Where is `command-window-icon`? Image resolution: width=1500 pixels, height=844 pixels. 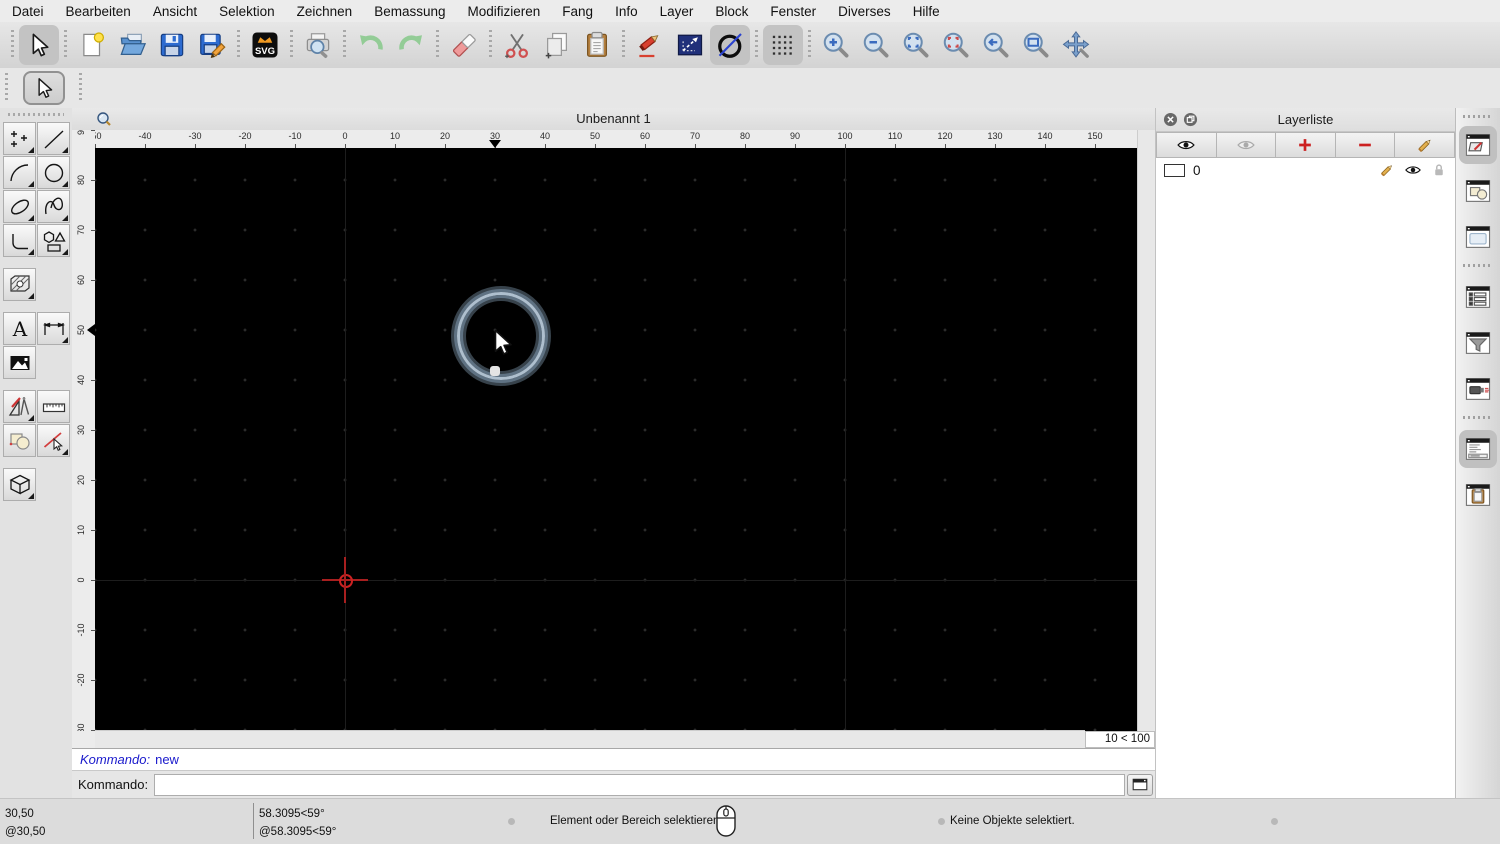
command-window-icon is located at coordinates (1140, 784).